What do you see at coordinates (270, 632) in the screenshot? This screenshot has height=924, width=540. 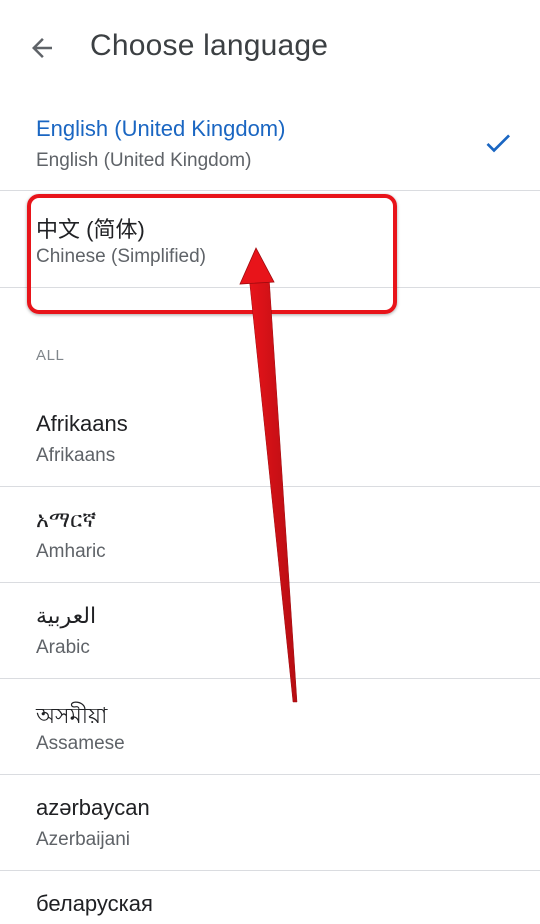 I see `language-item: العربية Arabic` at bounding box center [270, 632].